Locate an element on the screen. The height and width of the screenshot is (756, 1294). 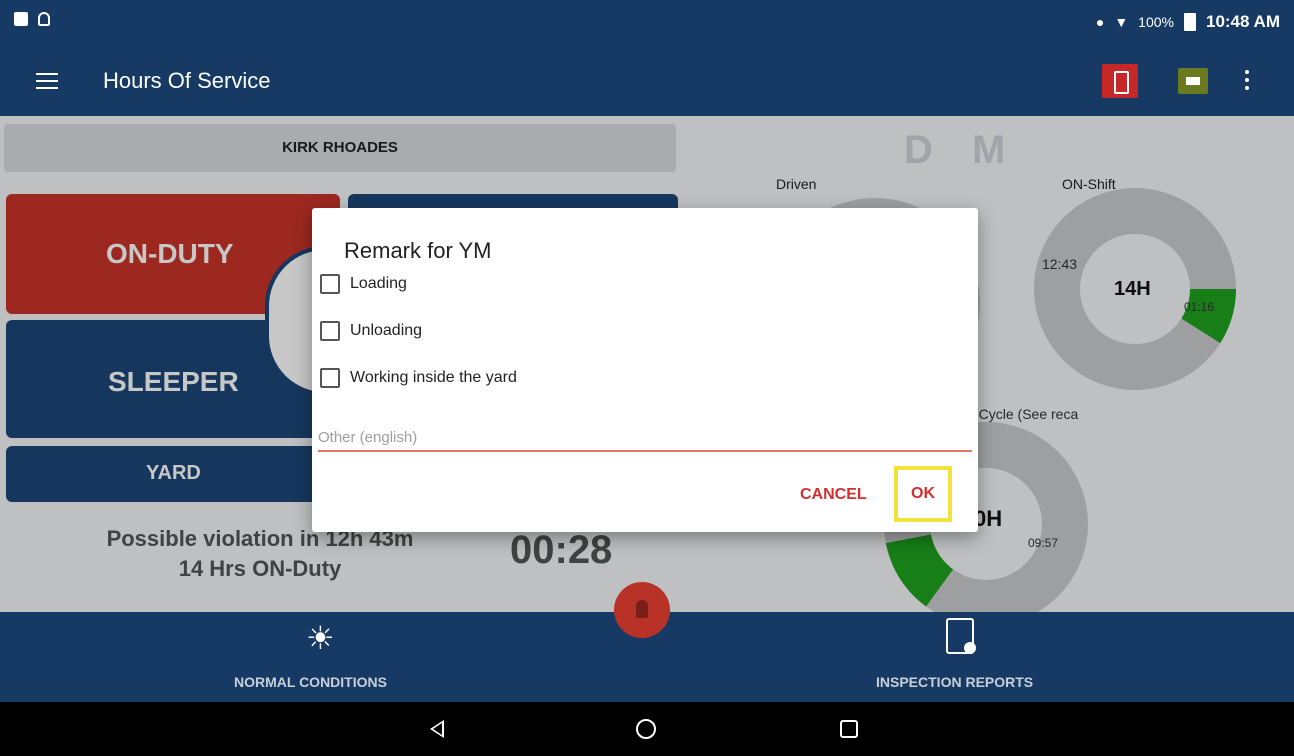
clock: 10:48 AM is located at coordinates (1242, 21).